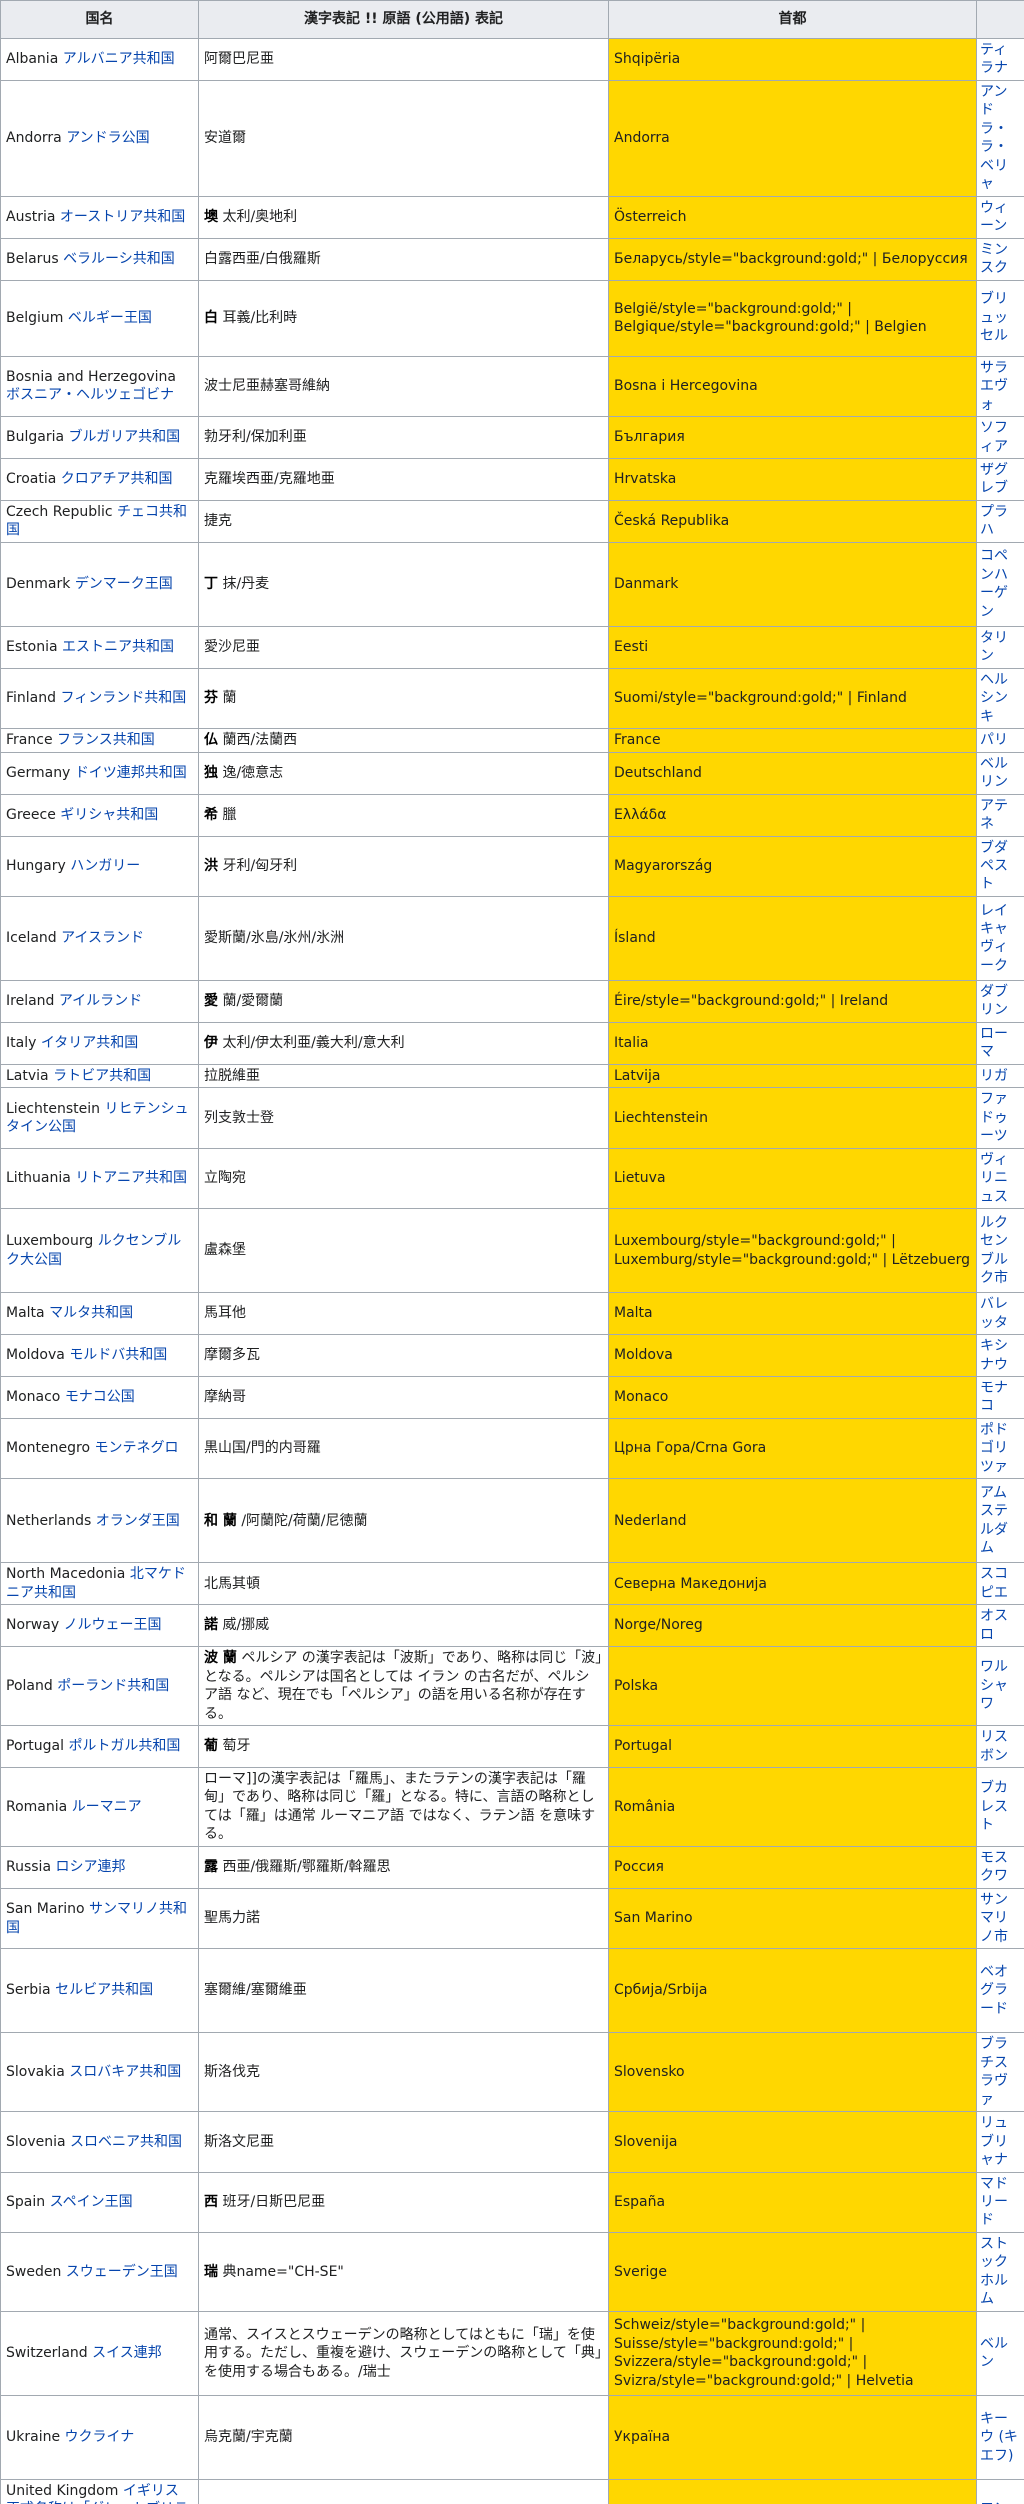  I want to click on kanji-text: 萄牙, so click(234, 1746).